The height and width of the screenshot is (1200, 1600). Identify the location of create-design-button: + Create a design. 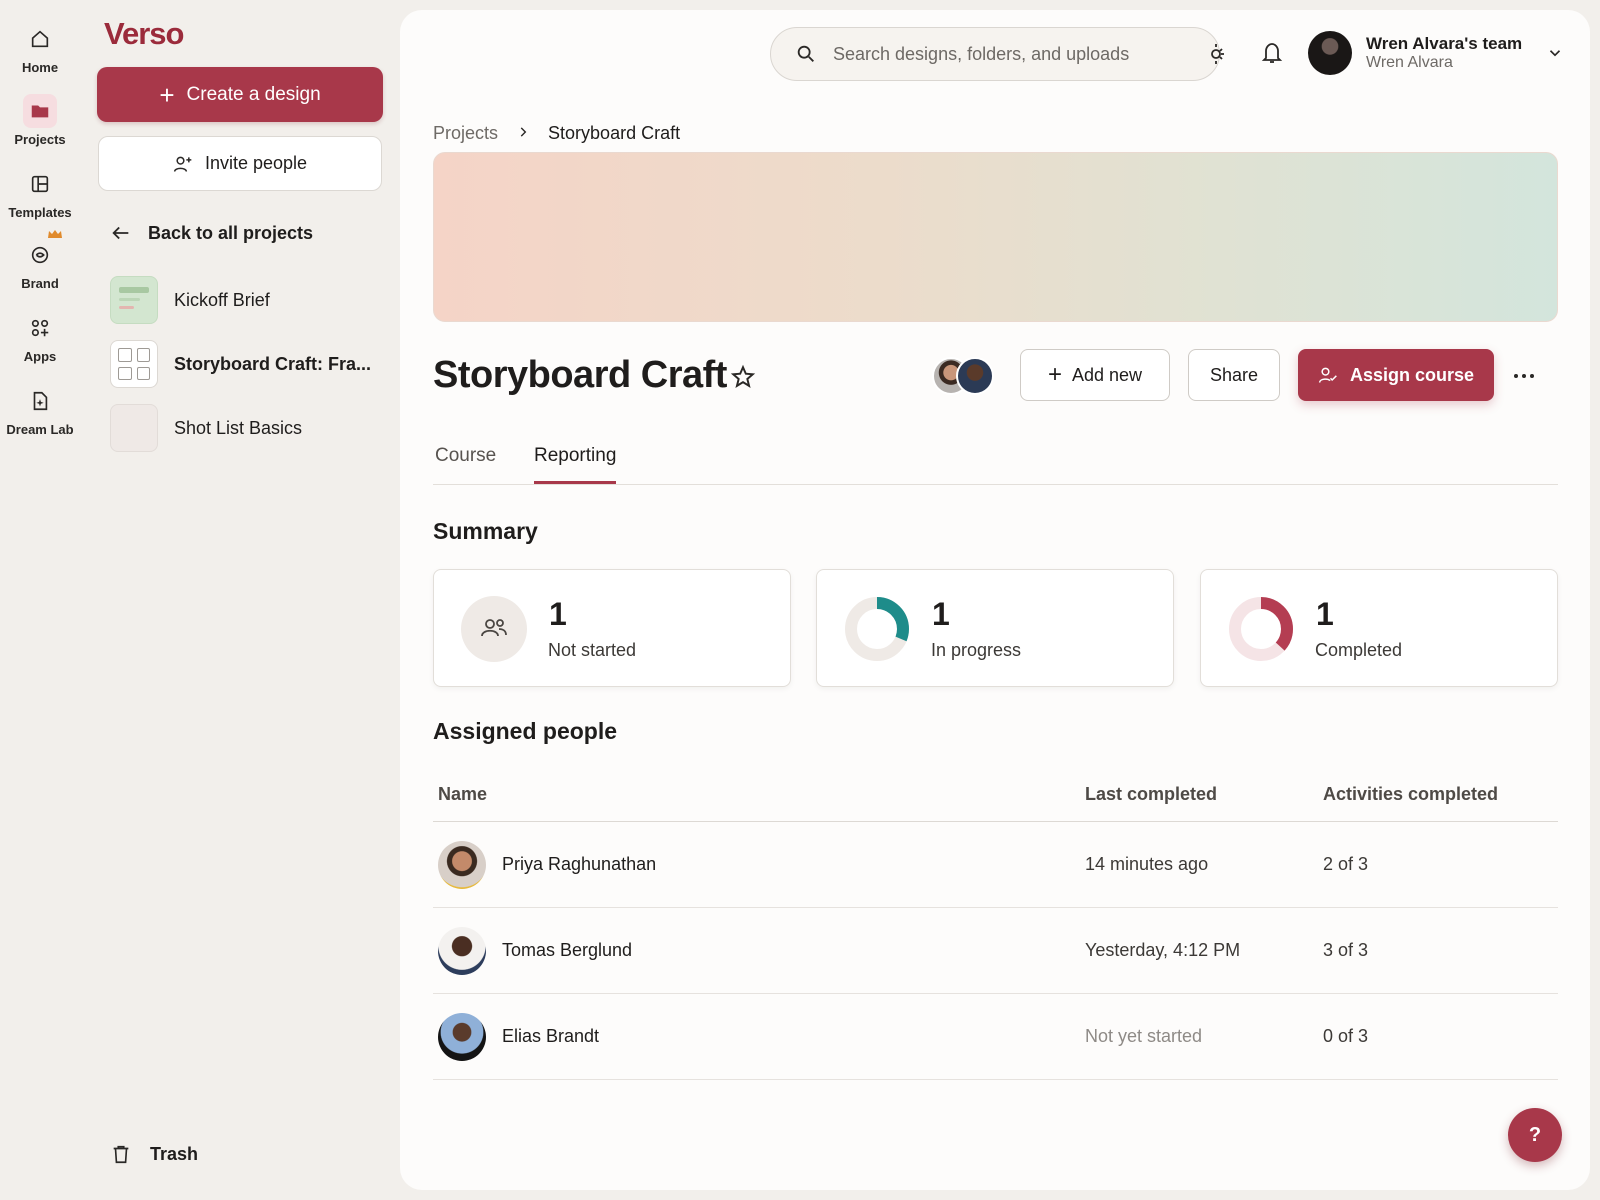
(240, 94).